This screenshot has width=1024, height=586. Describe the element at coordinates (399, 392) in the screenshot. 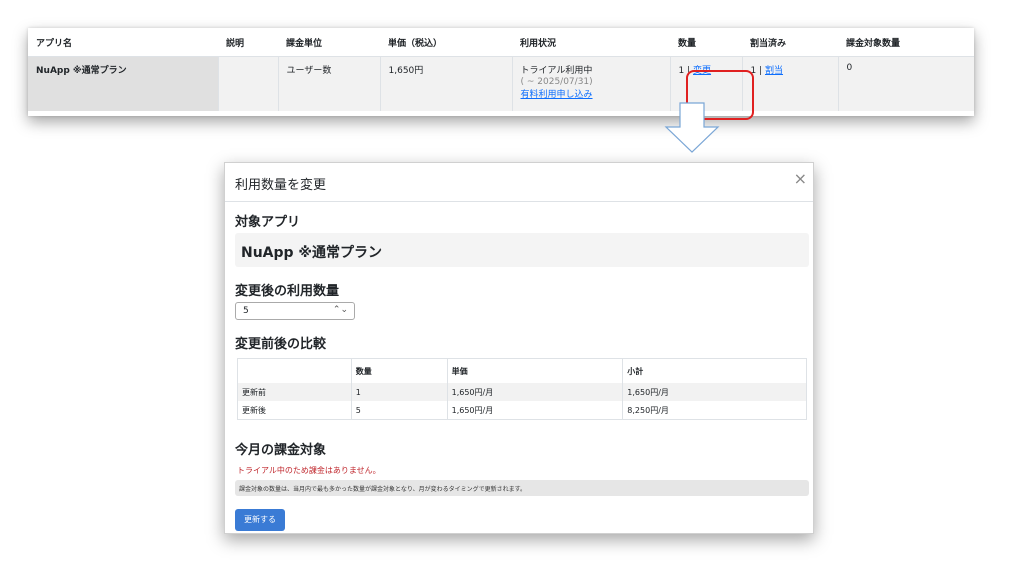

I see `row-quantity: 1` at that location.